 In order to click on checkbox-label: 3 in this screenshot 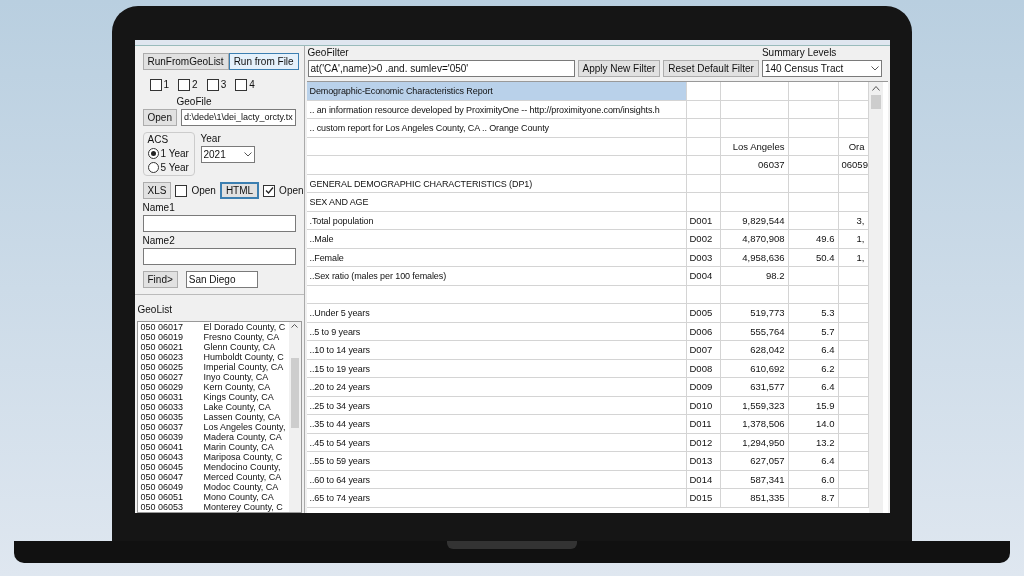, I will do `click(223, 85)`.